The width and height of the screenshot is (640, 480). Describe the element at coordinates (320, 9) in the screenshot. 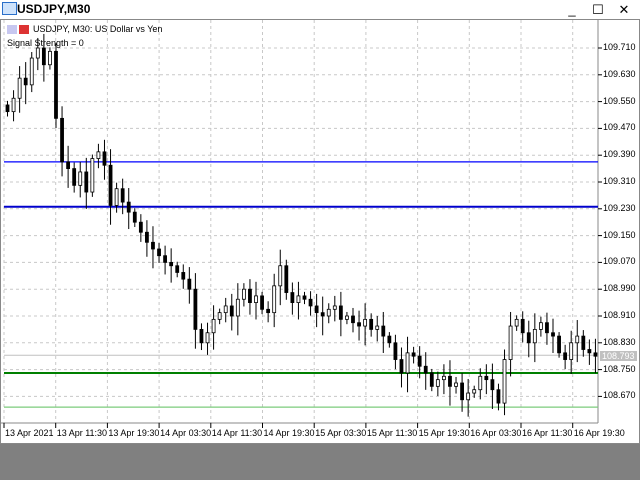

I see `title-bar: USDJPY,M30 _ ☐ ✕` at that location.